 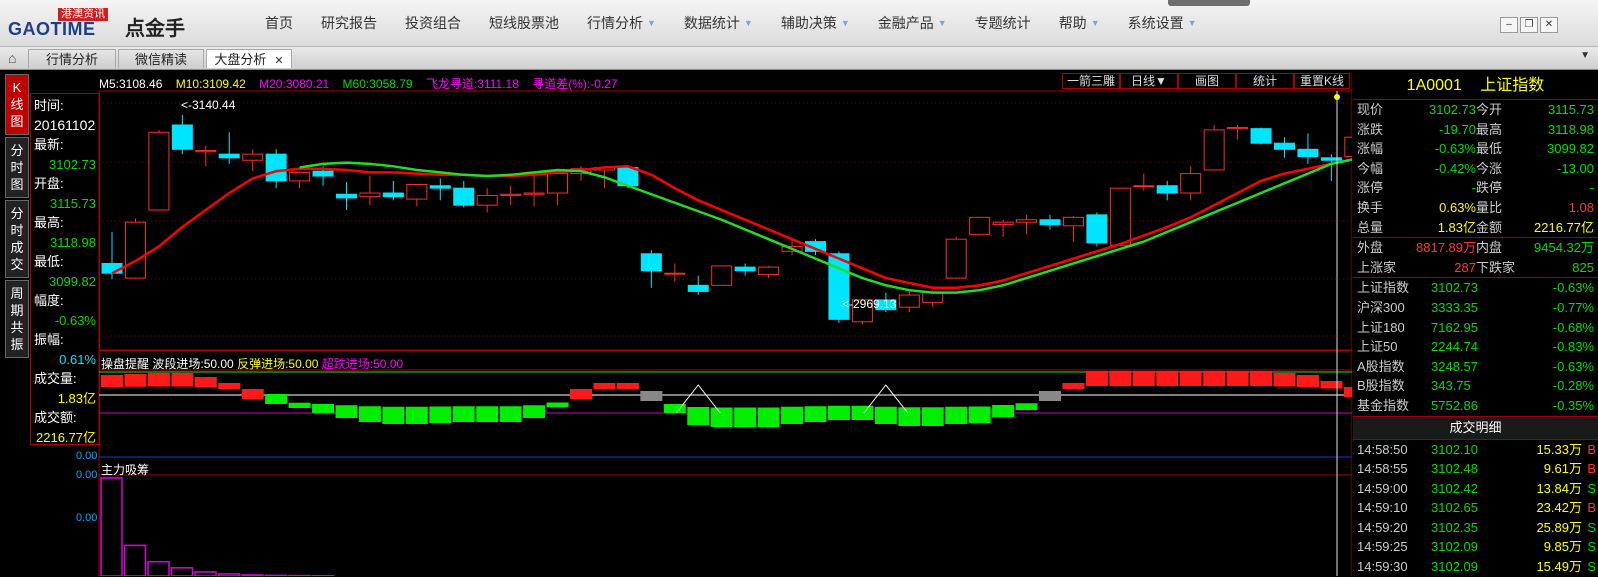 What do you see at coordinates (1457, 130) in the screenshot?
I see `quote-value: -19.70` at bounding box center [1457, 130].